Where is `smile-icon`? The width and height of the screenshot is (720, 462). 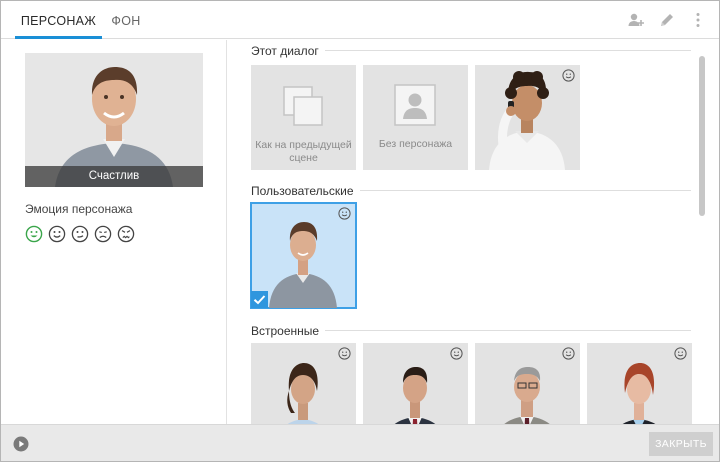 smile-icon is located at coordinates (57, 234).